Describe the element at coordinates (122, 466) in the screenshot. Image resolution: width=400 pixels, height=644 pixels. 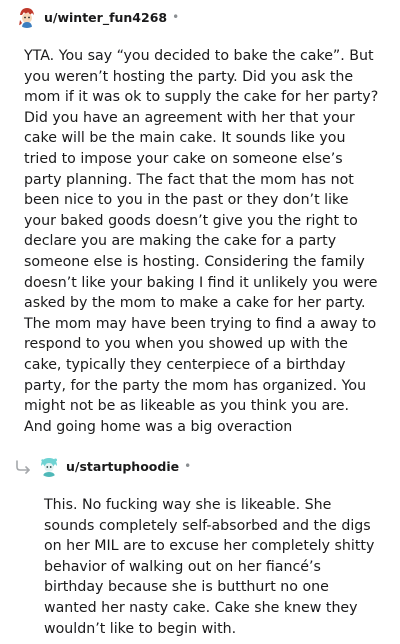
I see `username: u/startuphoodie` at that location.